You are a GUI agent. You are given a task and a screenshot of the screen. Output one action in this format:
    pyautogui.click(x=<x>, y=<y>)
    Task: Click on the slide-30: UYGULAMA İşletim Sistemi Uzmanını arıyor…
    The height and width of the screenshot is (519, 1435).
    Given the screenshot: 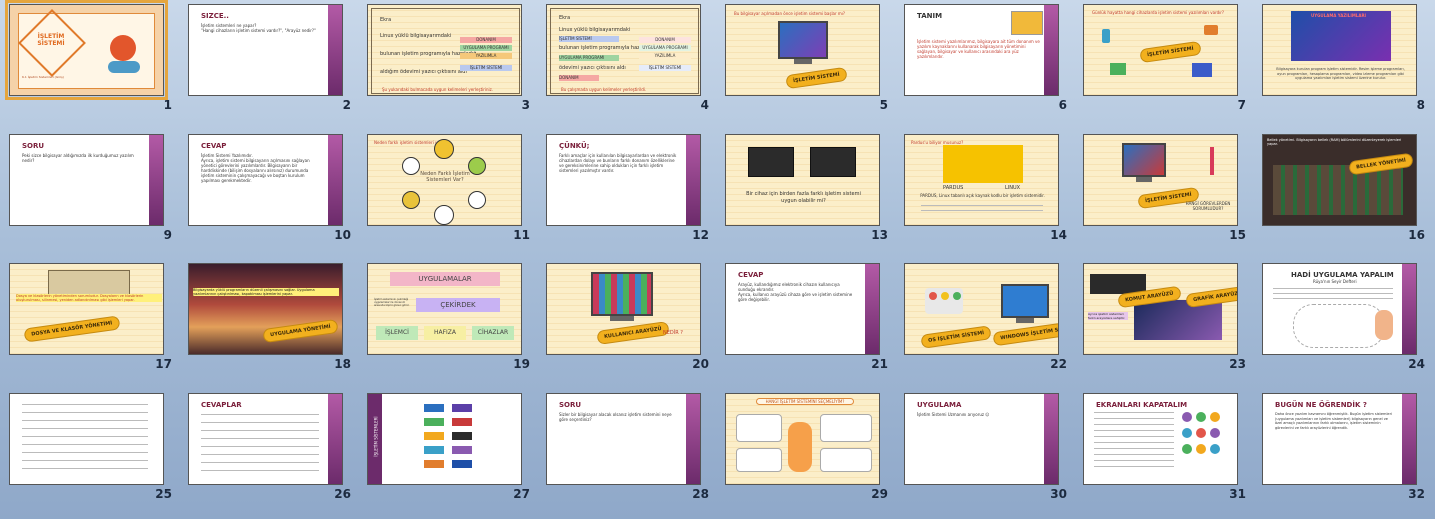 What is the action you would take?
    pyautogui.click(x=984, y=452)
    